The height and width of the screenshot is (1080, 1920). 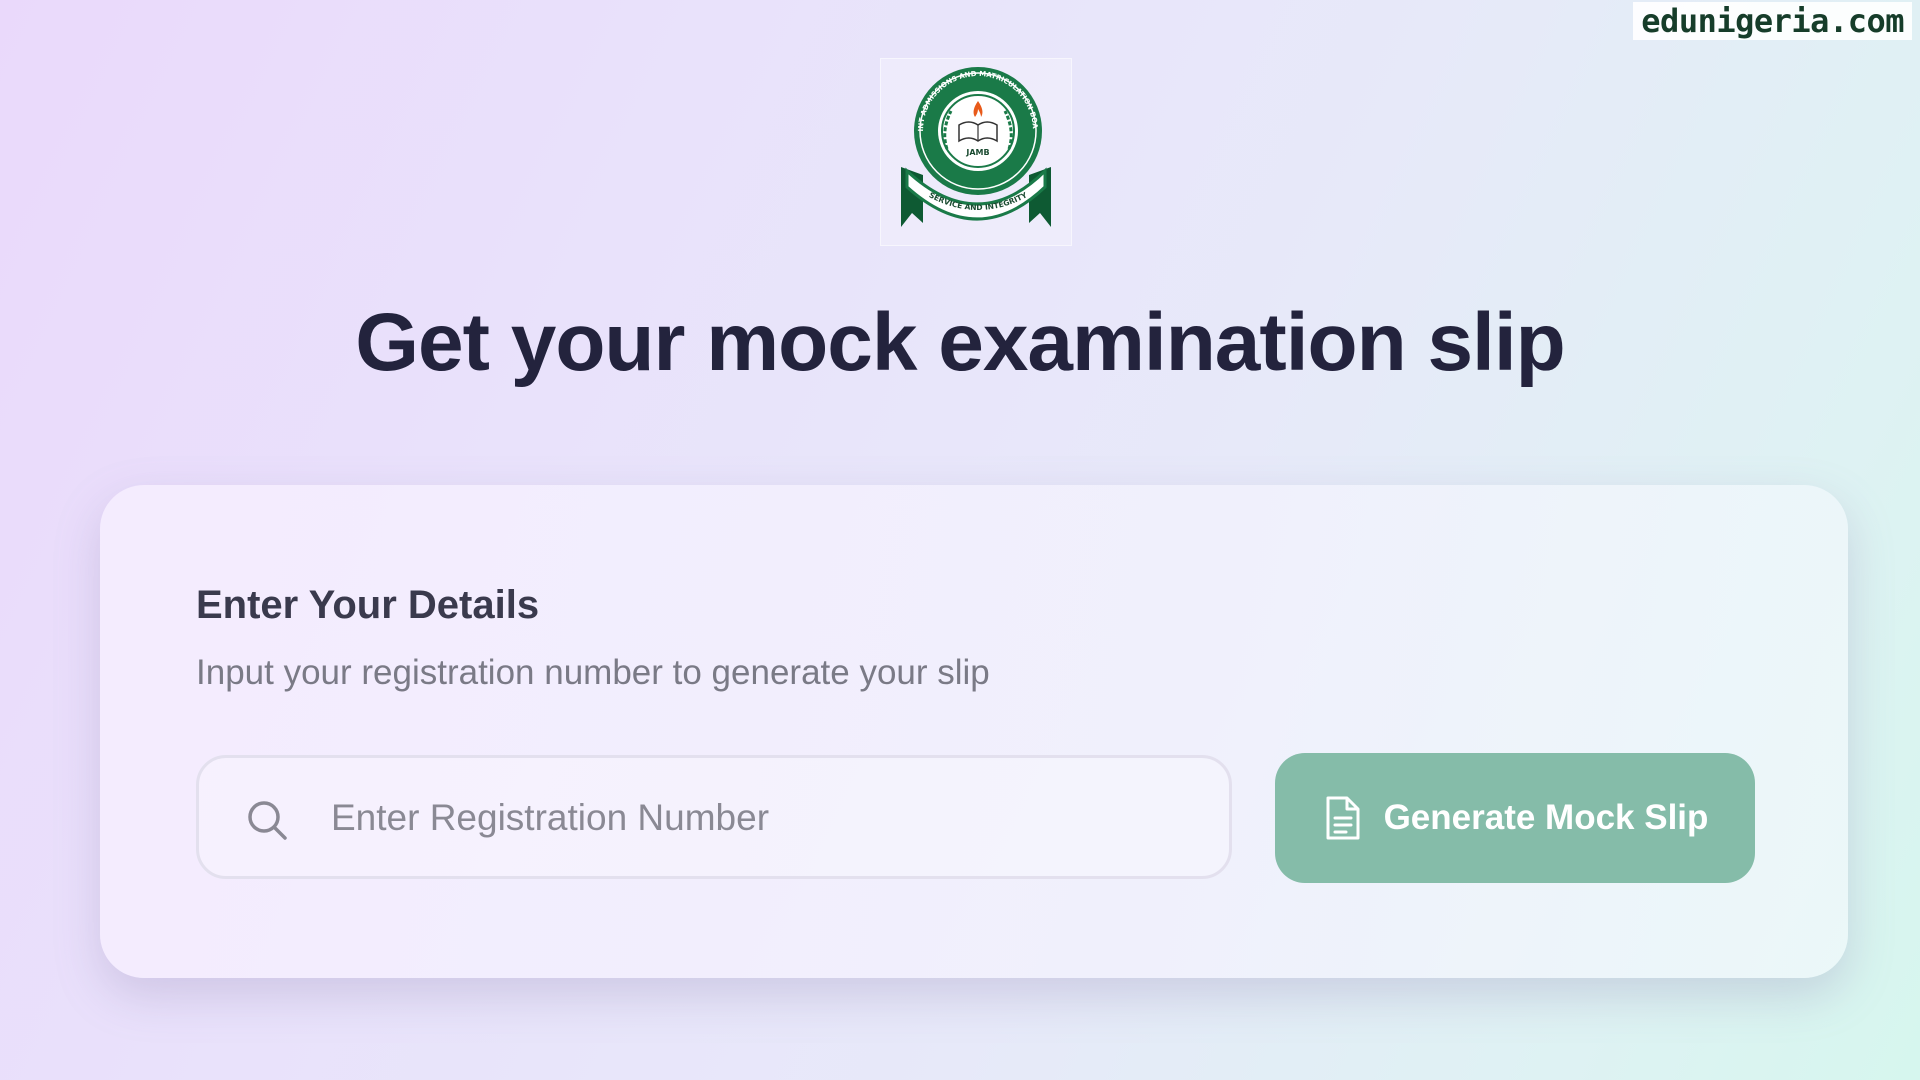 I want to click on page-title: Get your mock examination slip, so click(x=960, y=342).